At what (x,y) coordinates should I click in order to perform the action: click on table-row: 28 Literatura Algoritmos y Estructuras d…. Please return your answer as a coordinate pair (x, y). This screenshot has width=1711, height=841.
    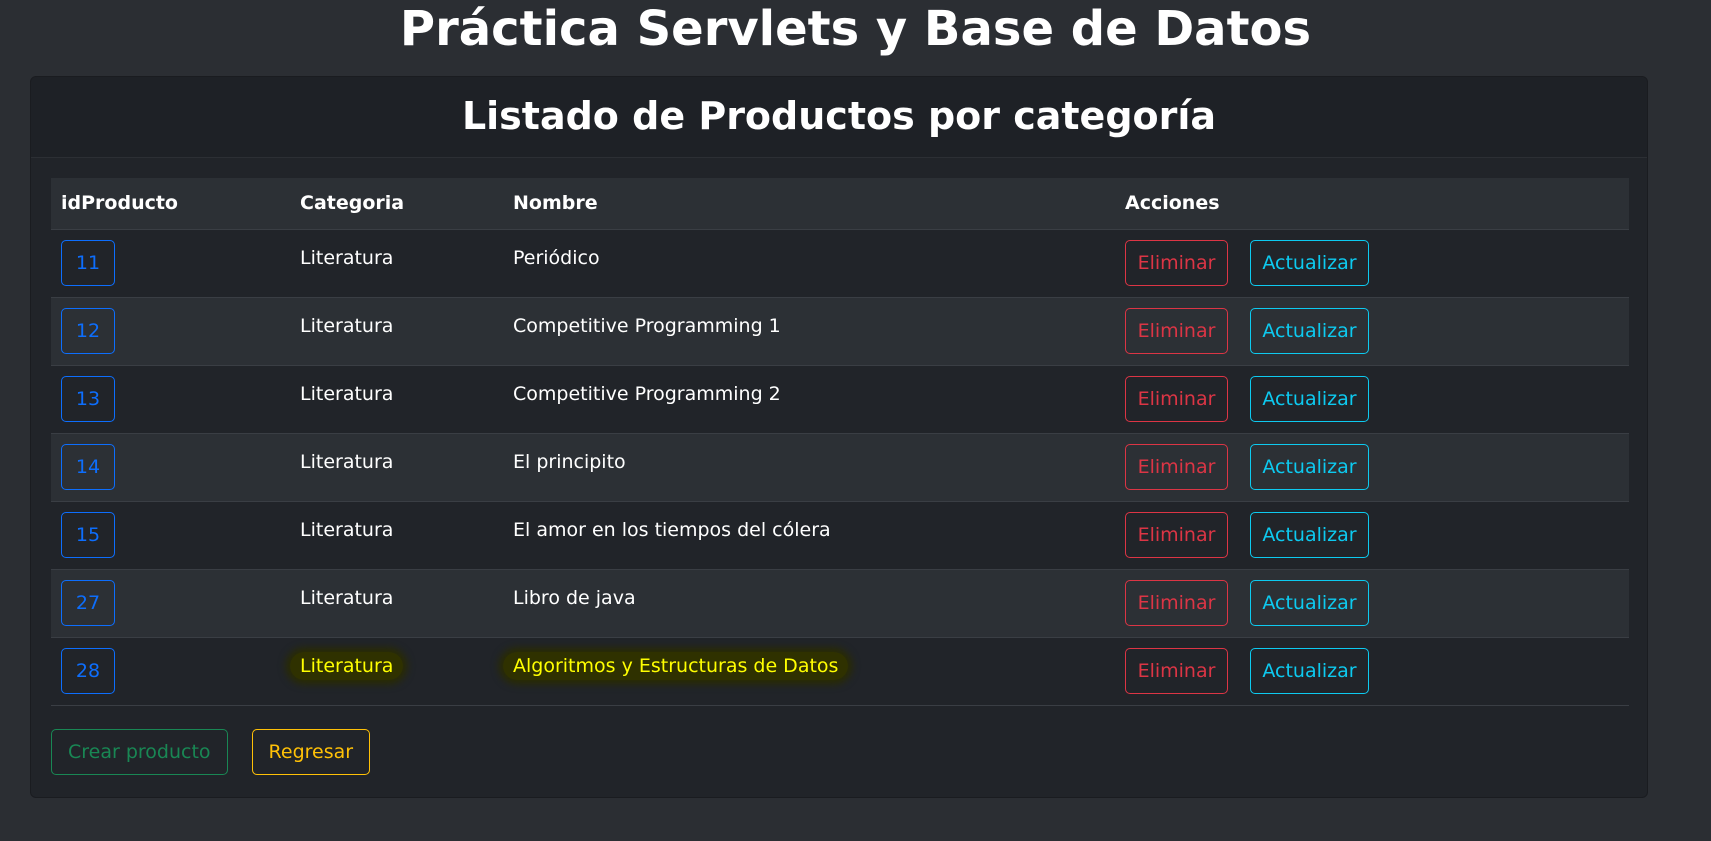
    Looking at the image, I should click on (840, 671).